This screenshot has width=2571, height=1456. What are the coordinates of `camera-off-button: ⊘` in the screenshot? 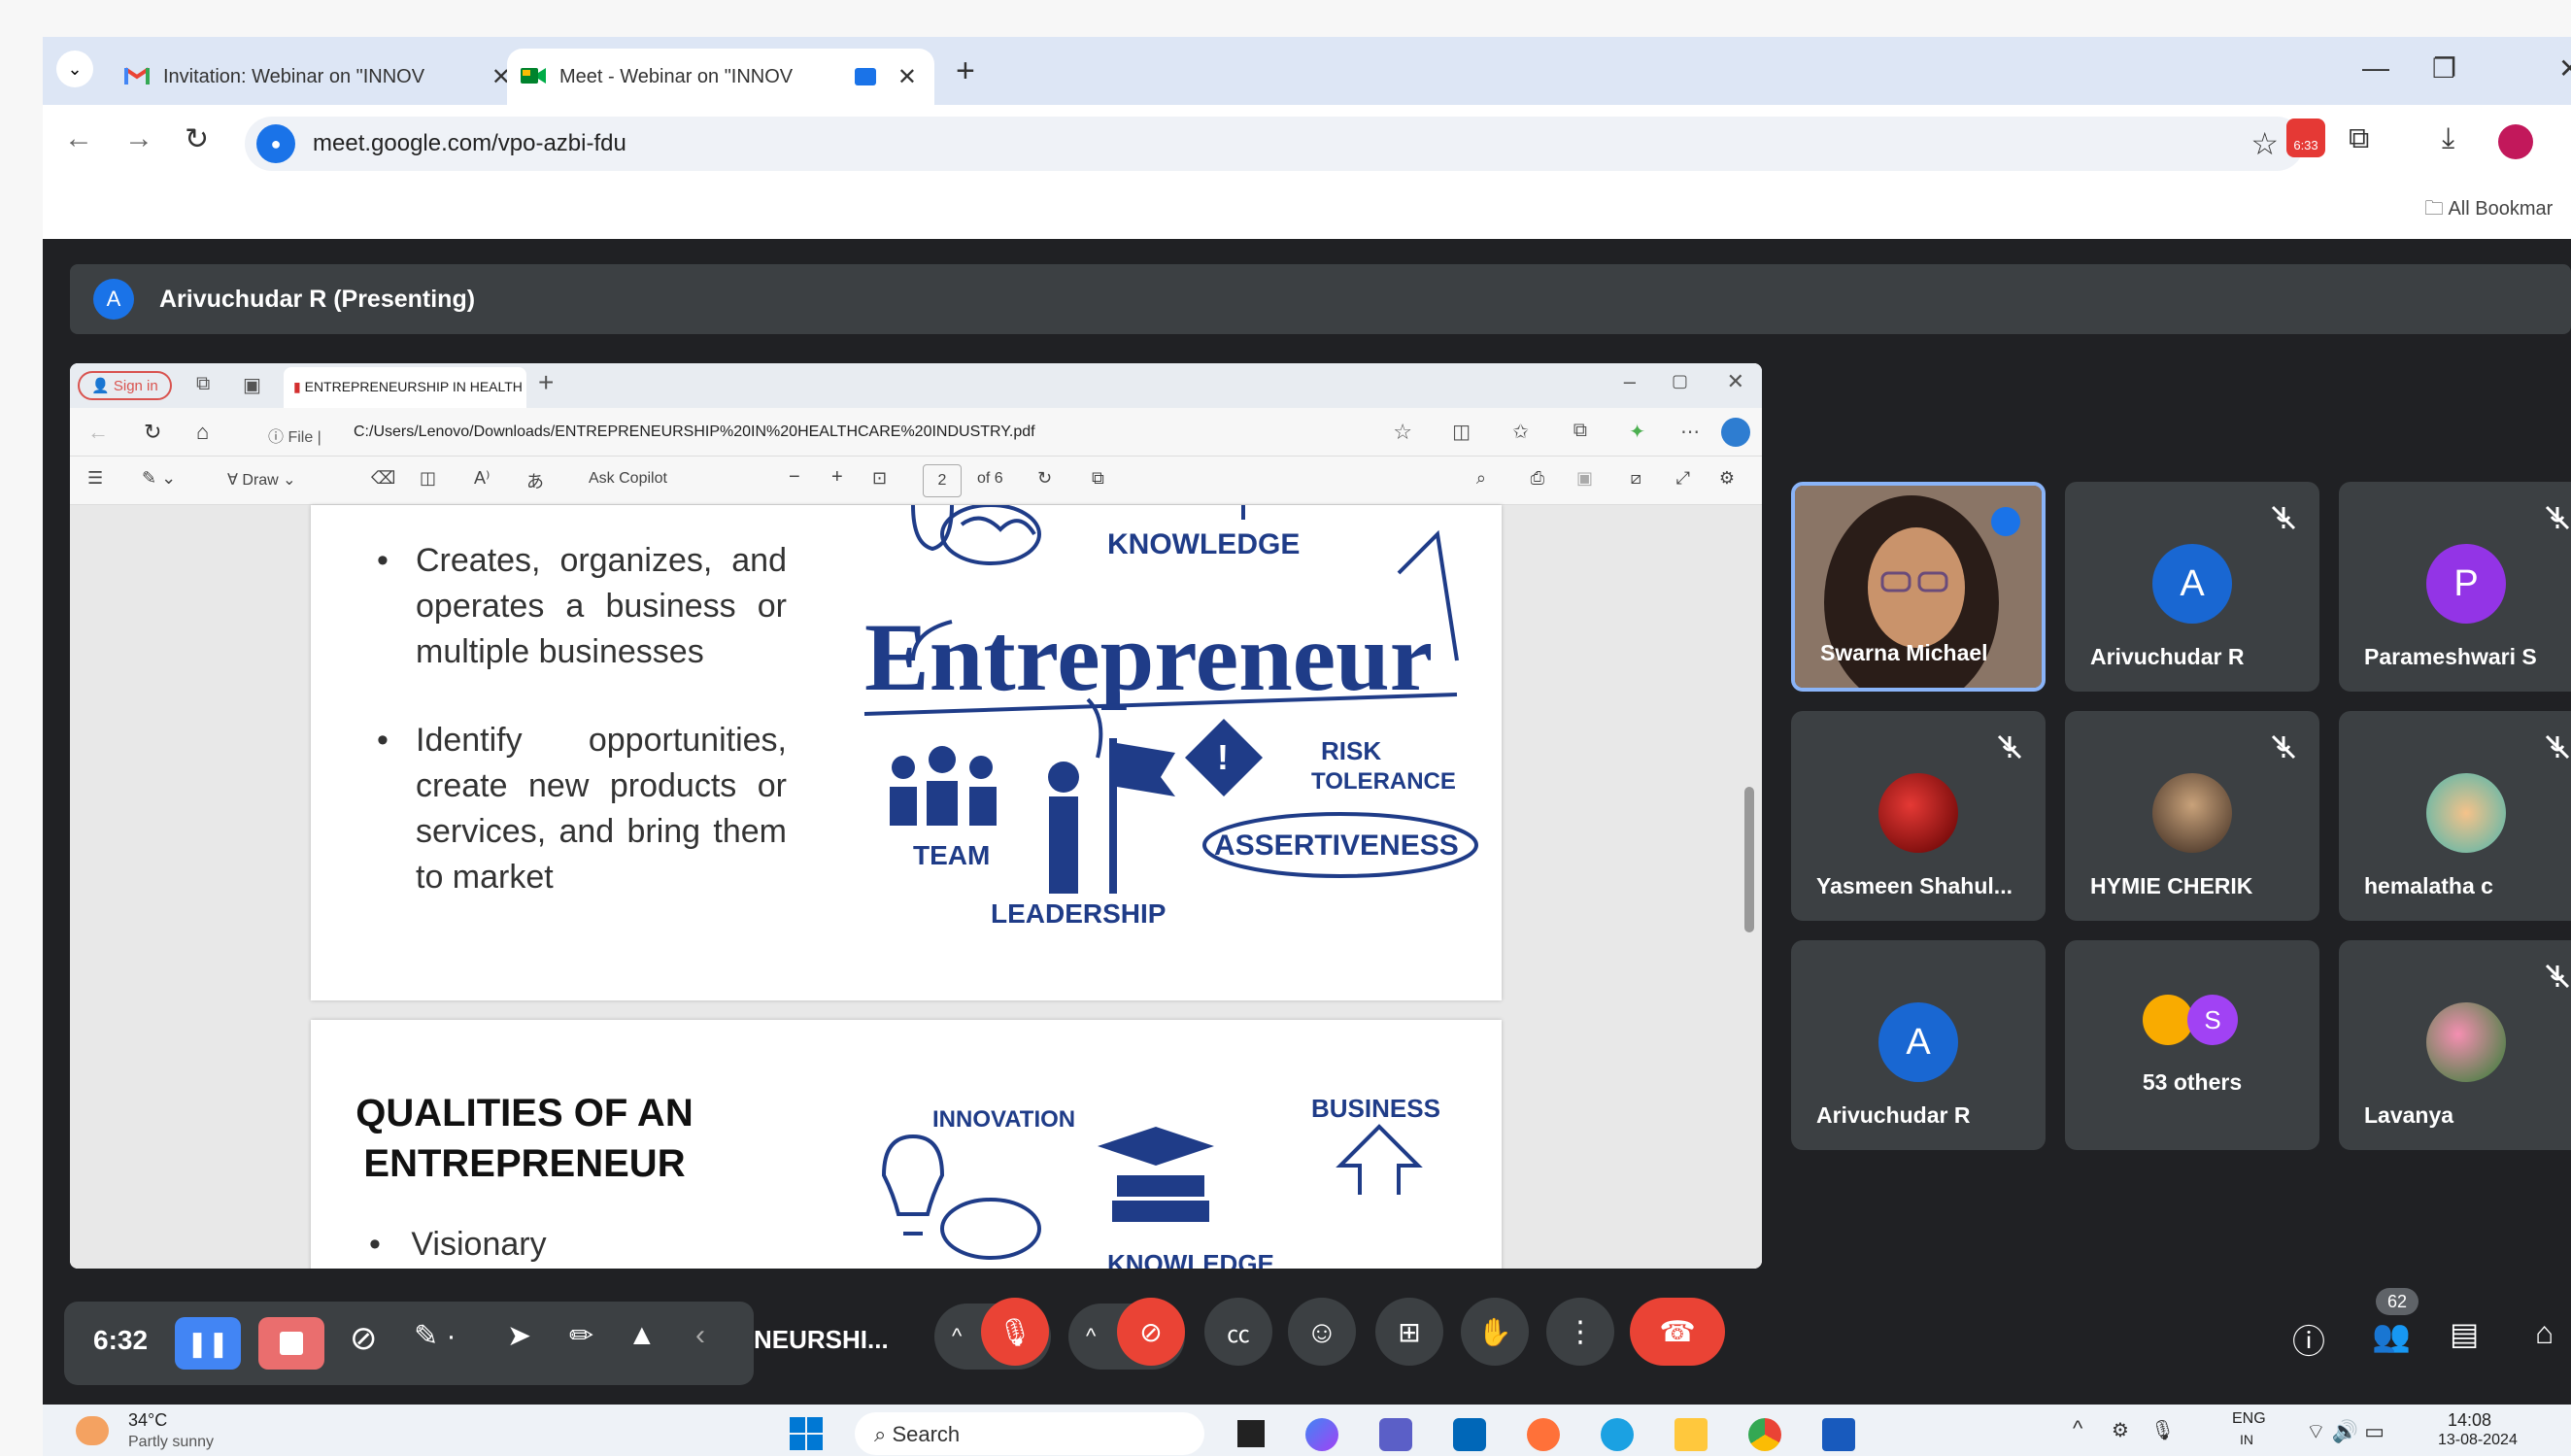 It's located at (1151, 1332).